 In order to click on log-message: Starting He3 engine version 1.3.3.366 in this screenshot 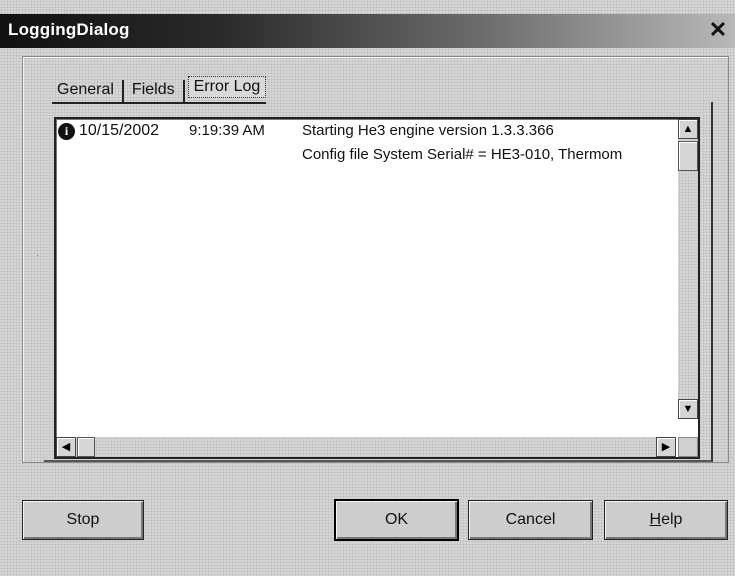, I will do `click(428, 130)`.